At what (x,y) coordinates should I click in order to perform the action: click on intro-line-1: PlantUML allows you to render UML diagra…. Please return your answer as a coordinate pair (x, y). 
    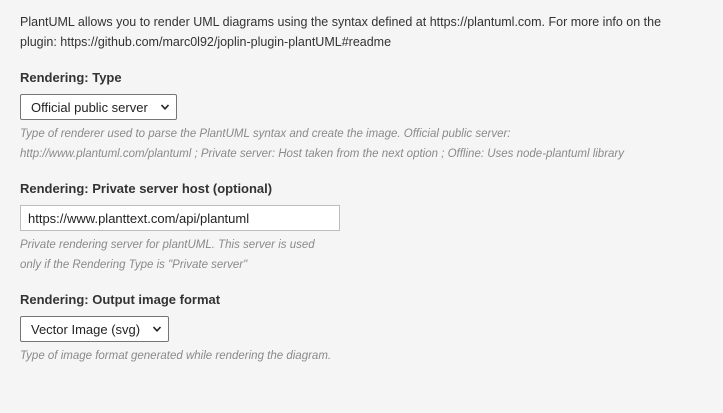
    Looking at the image, I should click on (341, 22).